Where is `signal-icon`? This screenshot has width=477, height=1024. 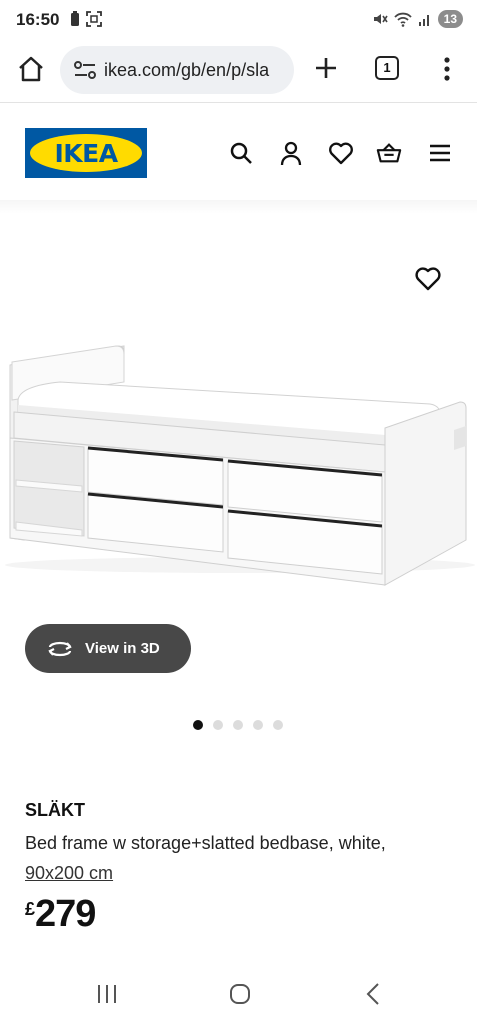
signal-icon is located at coordinates (423, 20).